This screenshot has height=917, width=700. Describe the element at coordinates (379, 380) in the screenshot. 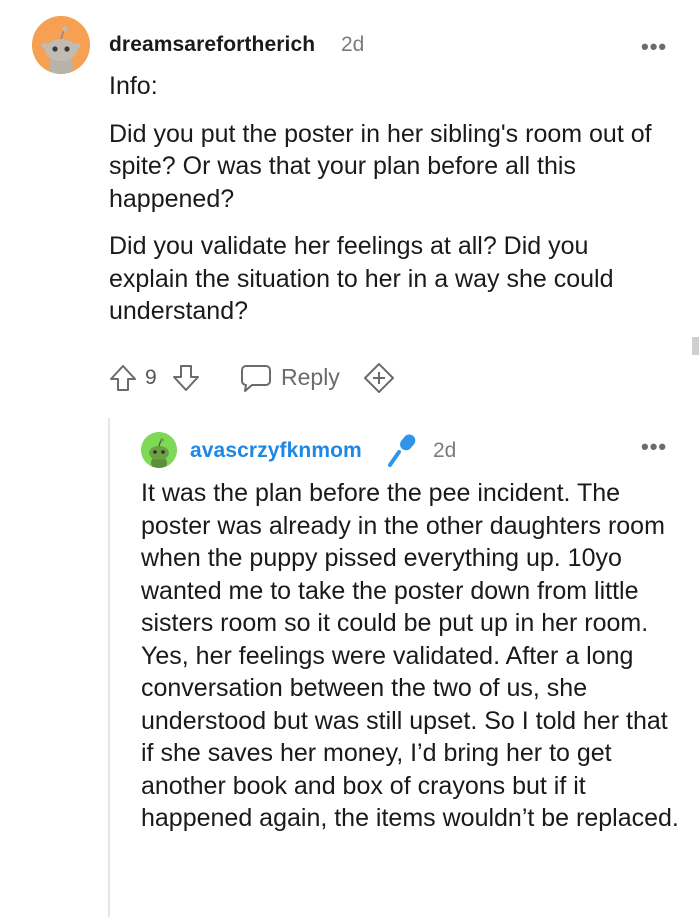

I see `award-icon` at that location.